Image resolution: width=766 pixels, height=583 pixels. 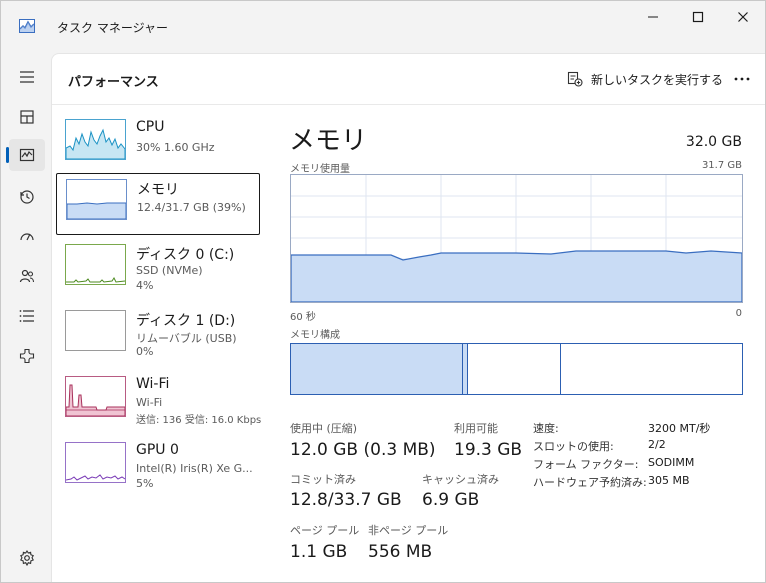 What do you see at coordinates (175, 147) in the screenshot?
I see `cpu-usage: 30% 1.60 GHz` at bounding box center [175, 147].